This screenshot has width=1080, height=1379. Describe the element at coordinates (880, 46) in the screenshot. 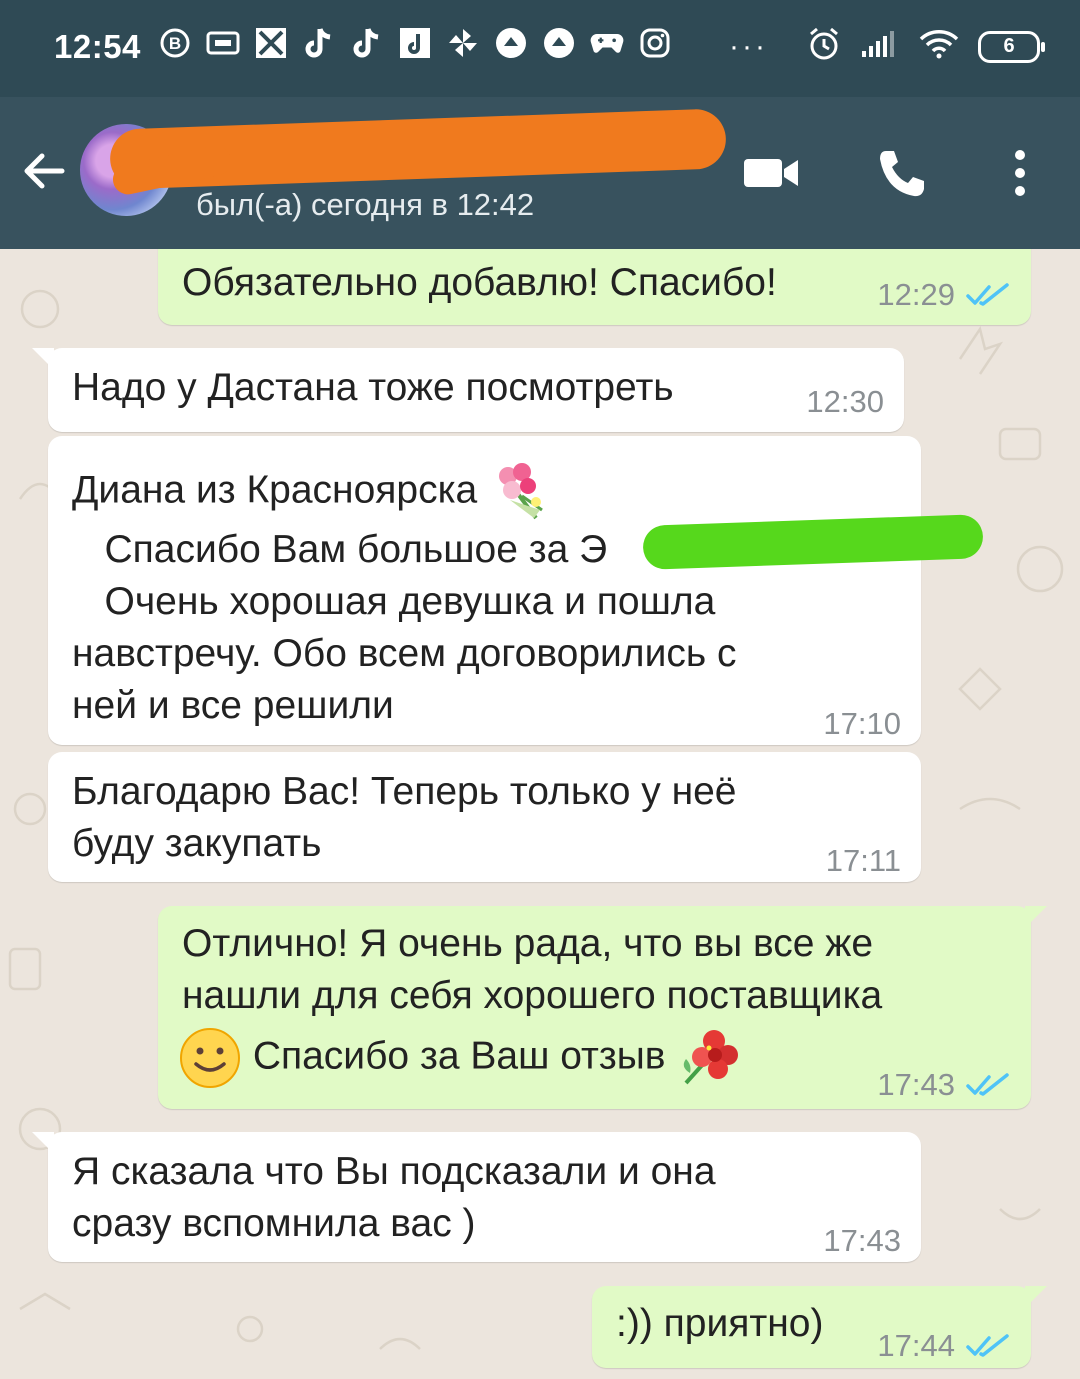

I see `signal-icon` at that location.